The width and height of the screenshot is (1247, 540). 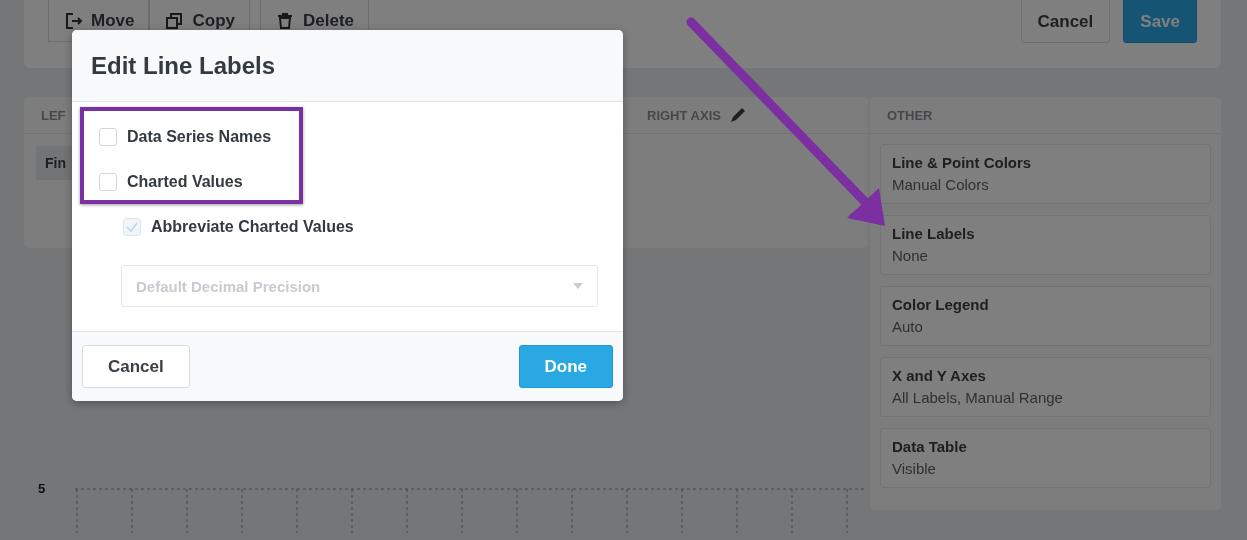 What do you see at coordinates (962, 162) in the screenshot?
I see `setting-title: Line & Point Colors` at bounding box center [962, 162].